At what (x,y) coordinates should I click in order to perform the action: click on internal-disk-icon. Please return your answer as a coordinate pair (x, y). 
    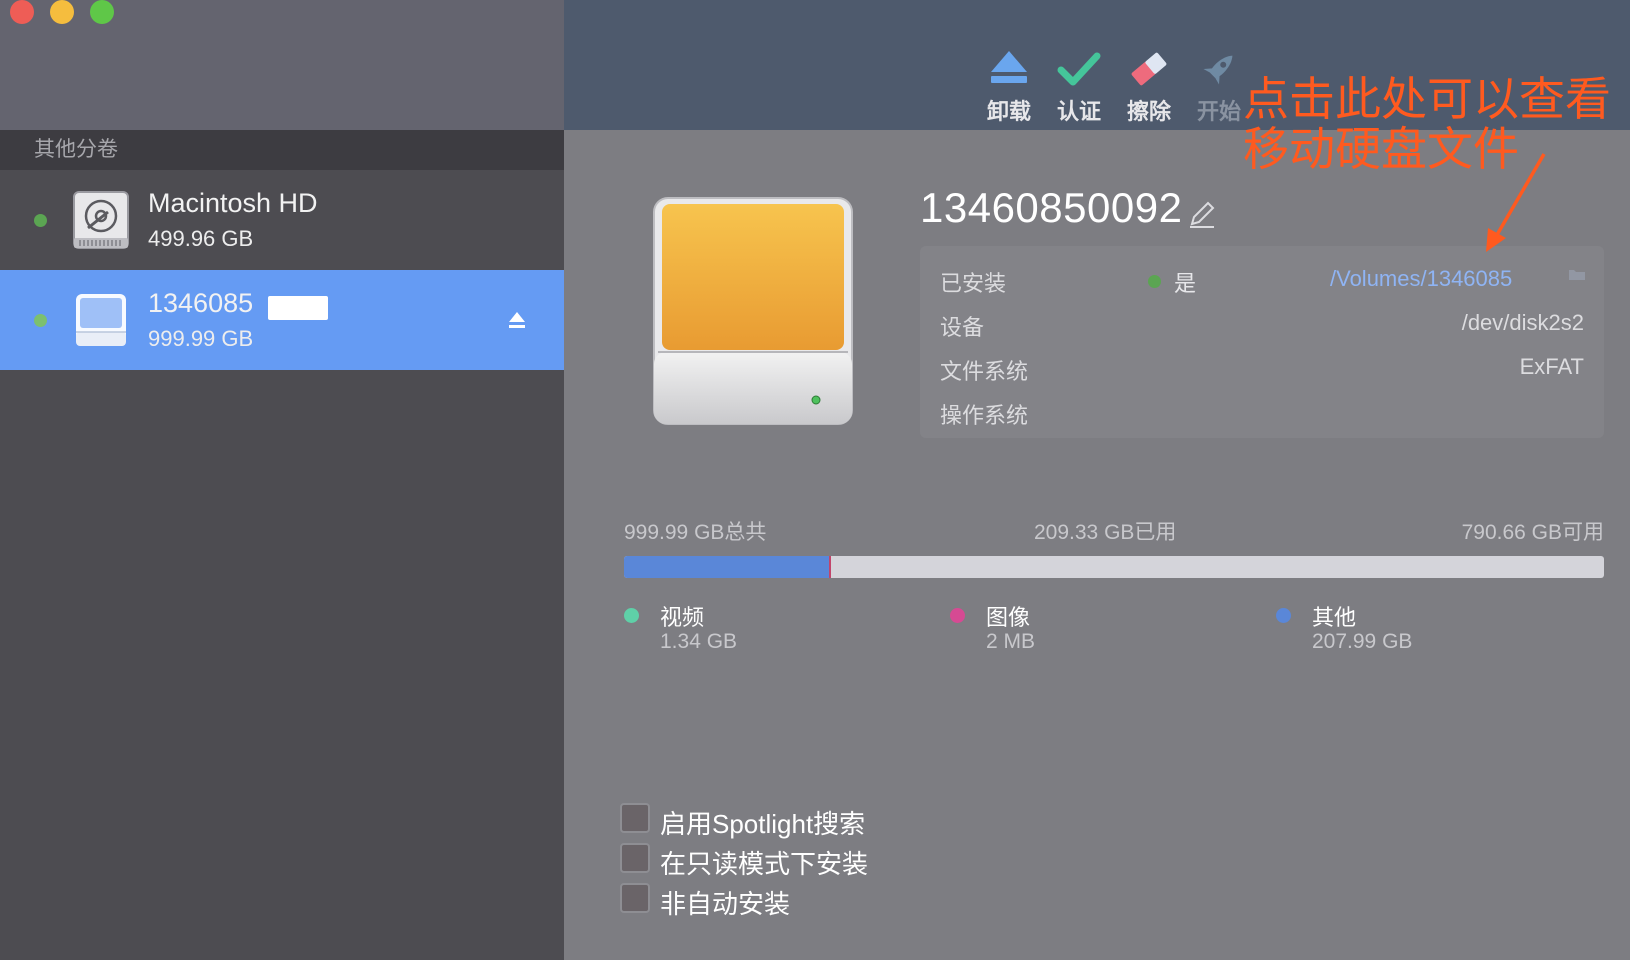
    Looking at the image, I should click on (101, 220).